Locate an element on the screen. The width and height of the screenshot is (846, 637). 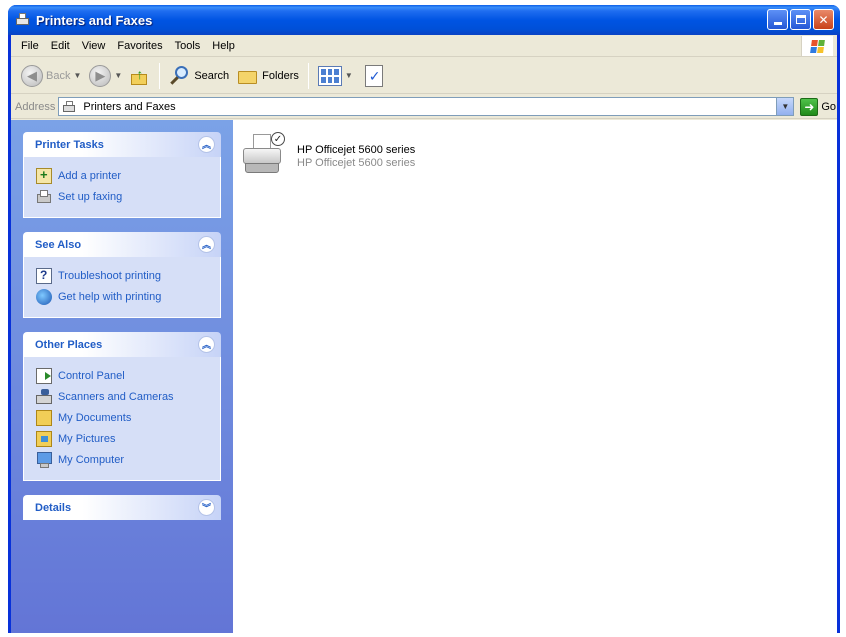
address-value: Printers and Faxes is located at coordinates (129, 106).